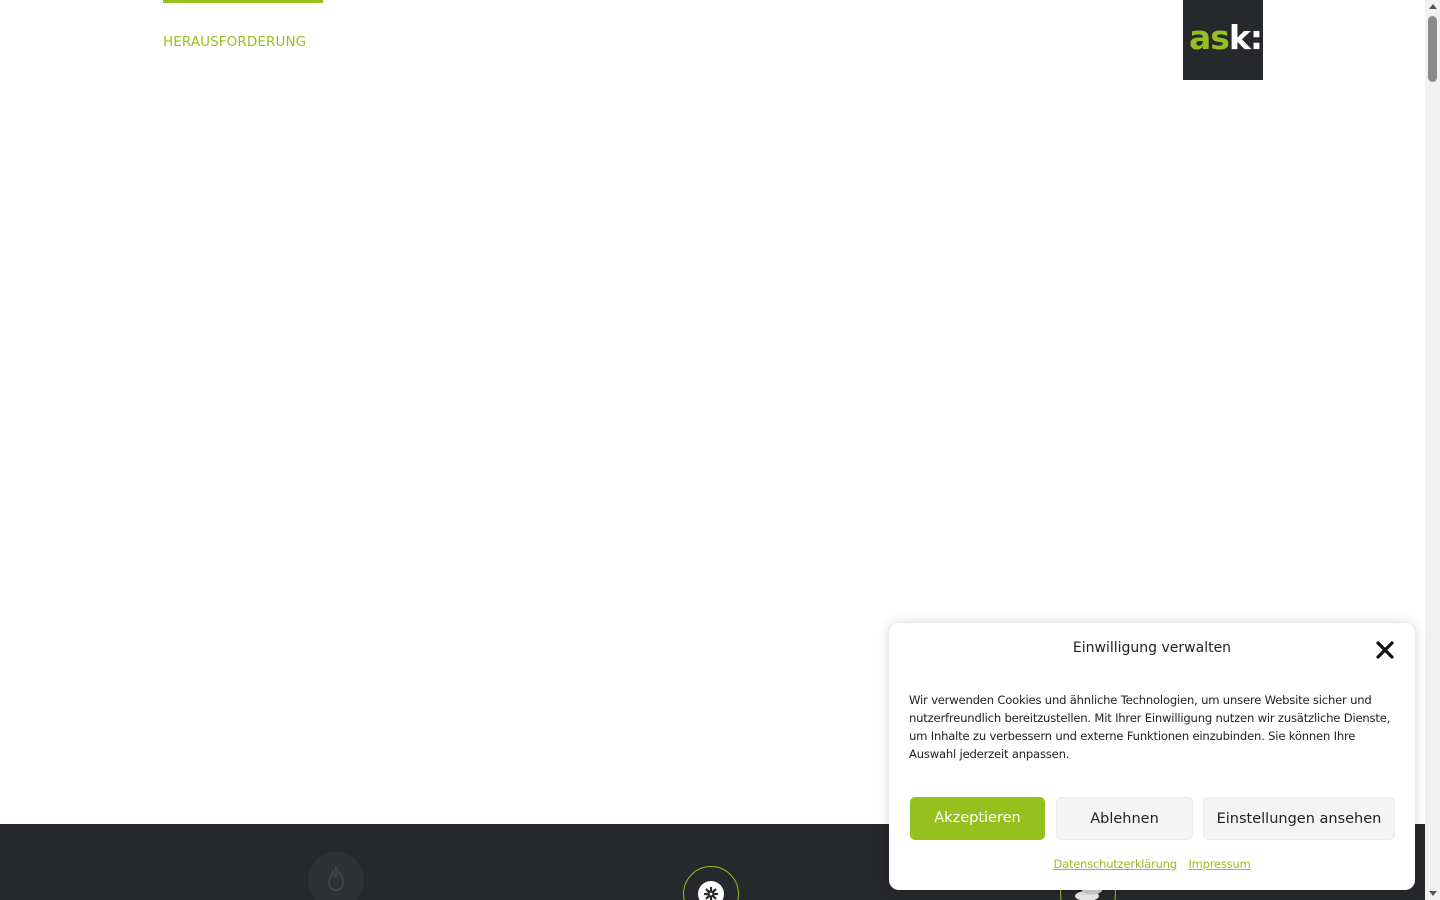 This screenshot has height=900, width=1440. I want to click on close-icon, so click(1385, 650).